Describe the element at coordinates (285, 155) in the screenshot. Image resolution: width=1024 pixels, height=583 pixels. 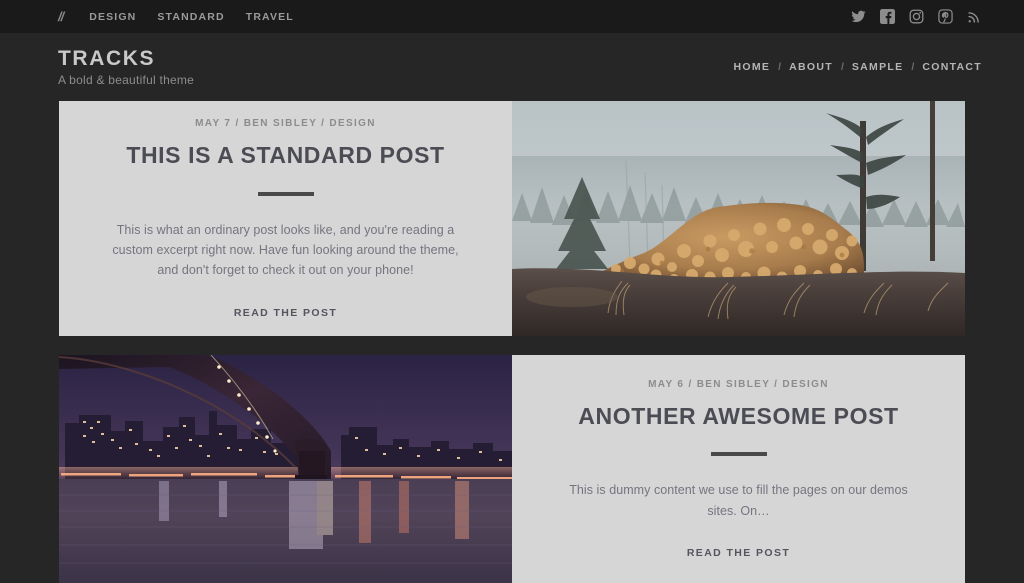
I see `post-title: THIS IS A STANDARD POST` at that location.